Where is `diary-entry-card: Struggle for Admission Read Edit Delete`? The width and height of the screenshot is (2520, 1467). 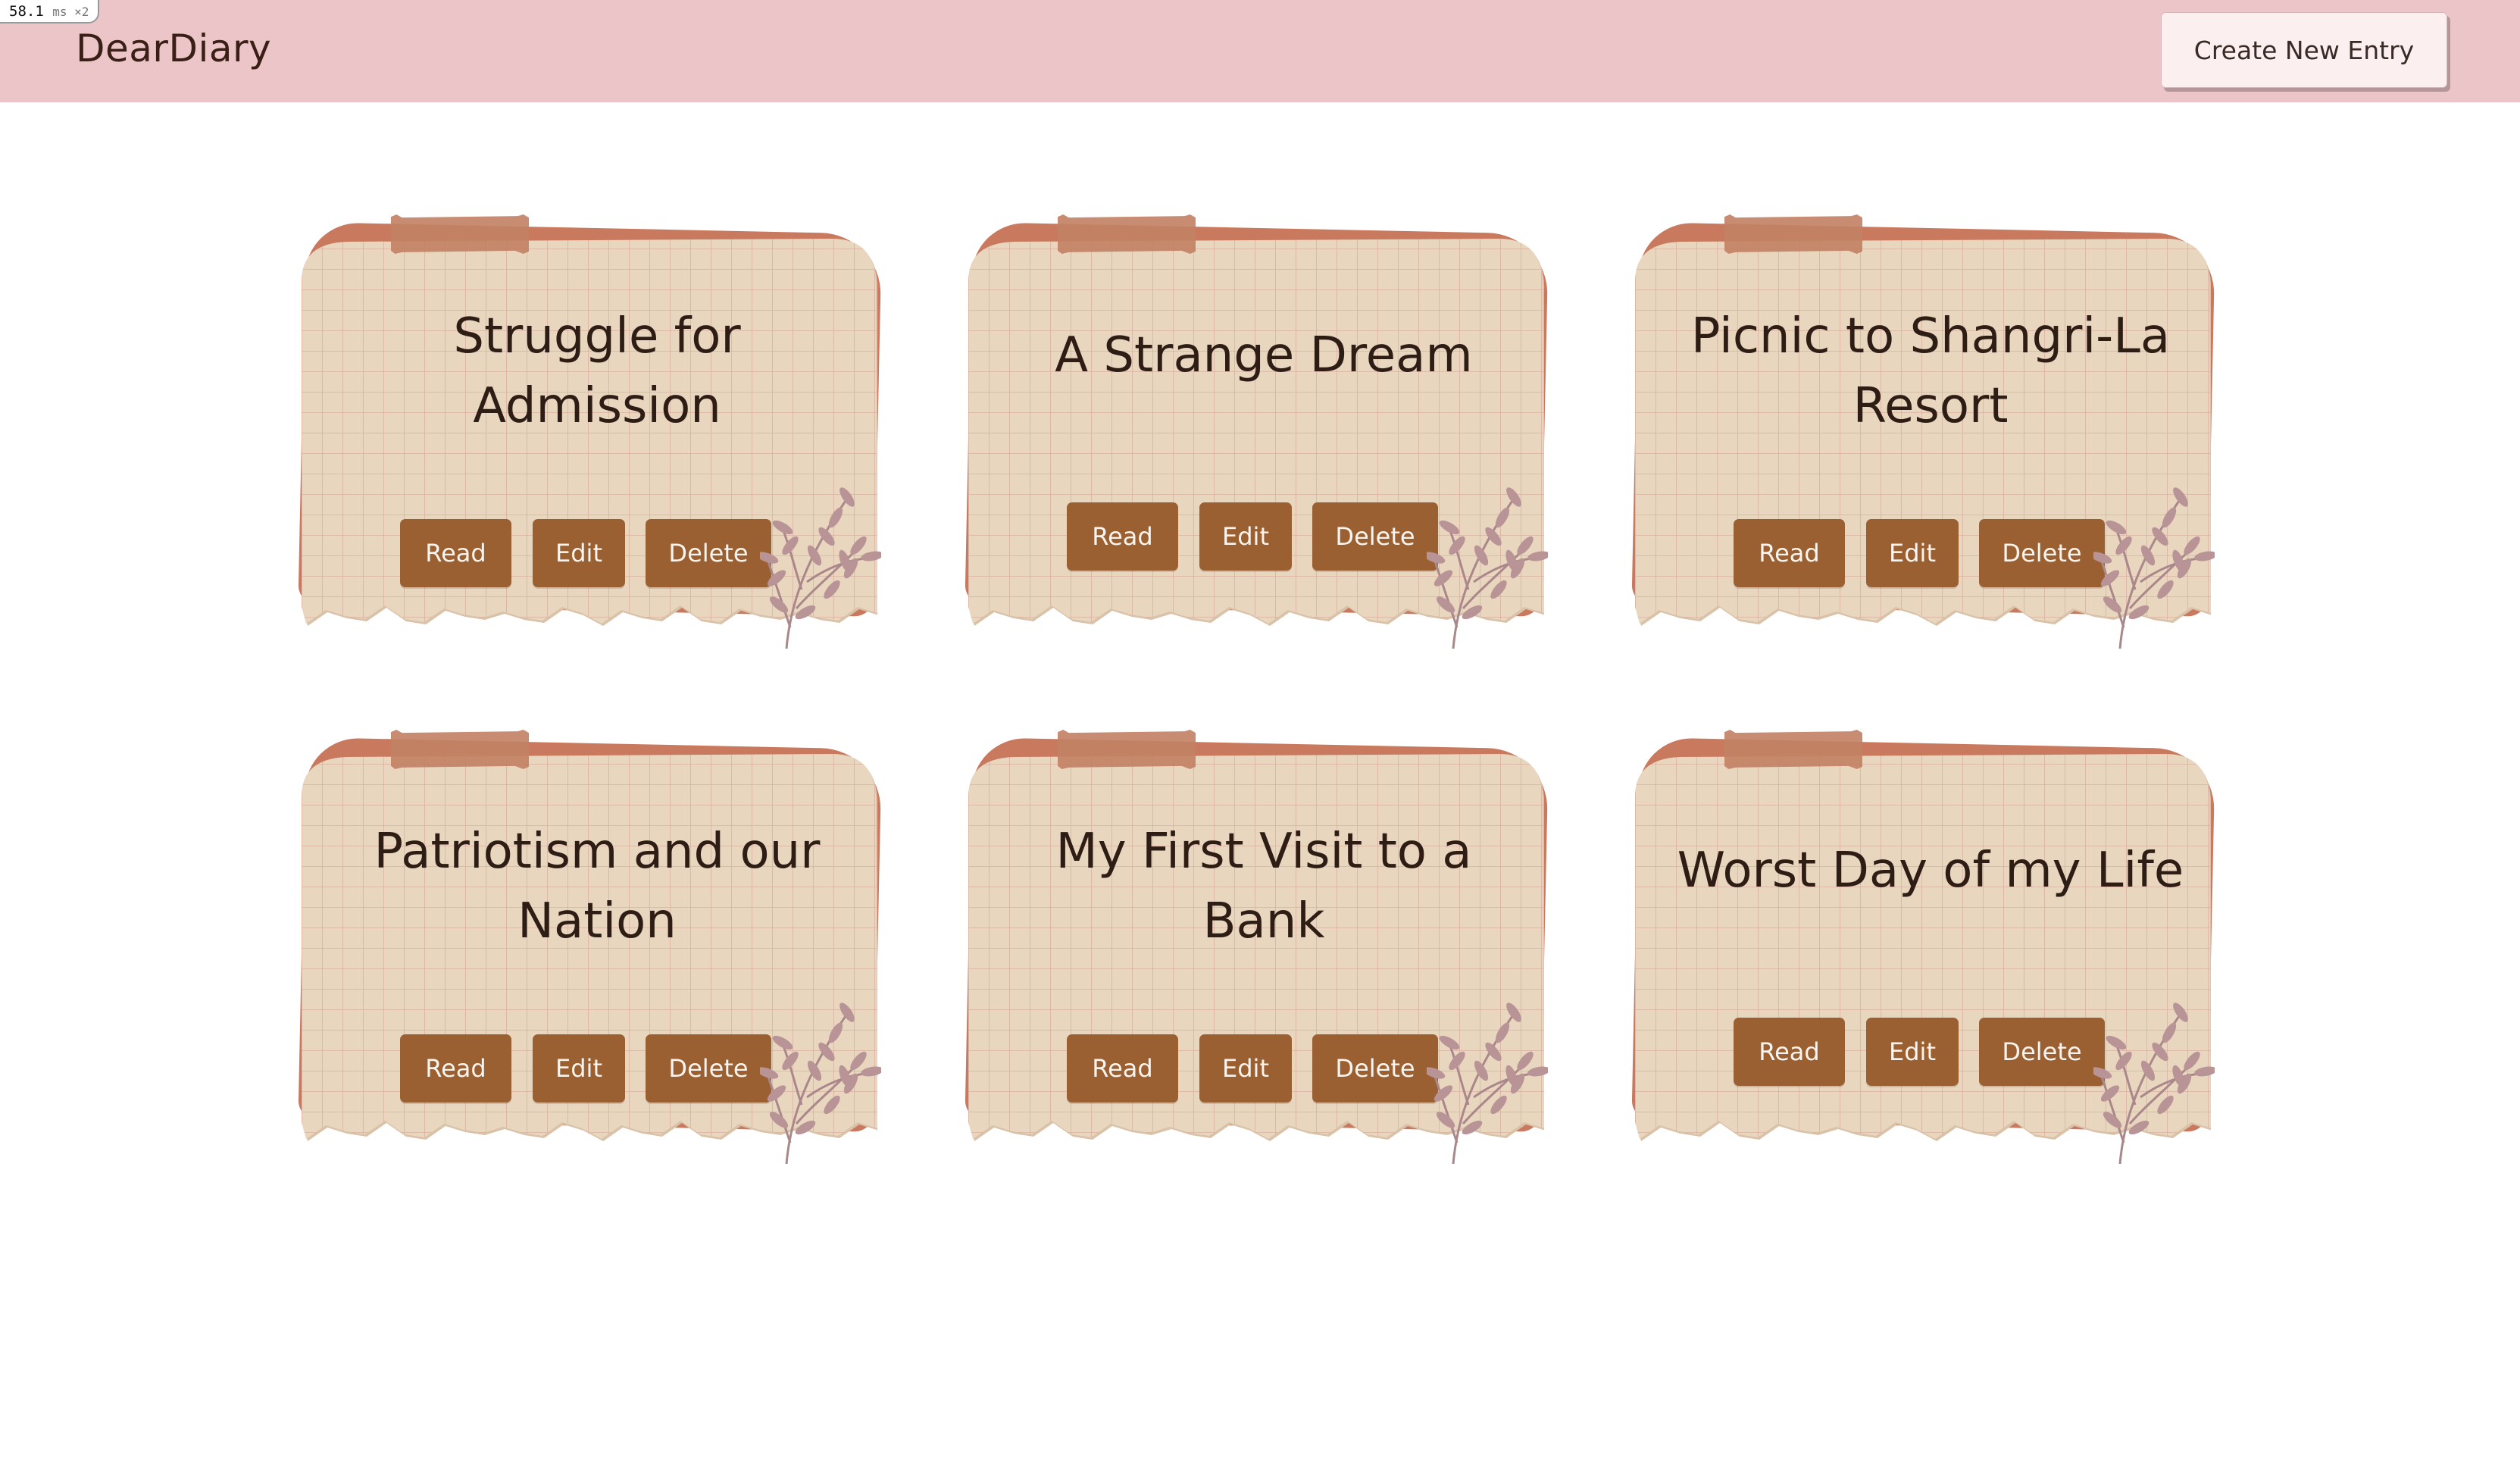 diary-entry-card: Struggle for Admission Read Edit Delete is located at coordinates (595, 431).